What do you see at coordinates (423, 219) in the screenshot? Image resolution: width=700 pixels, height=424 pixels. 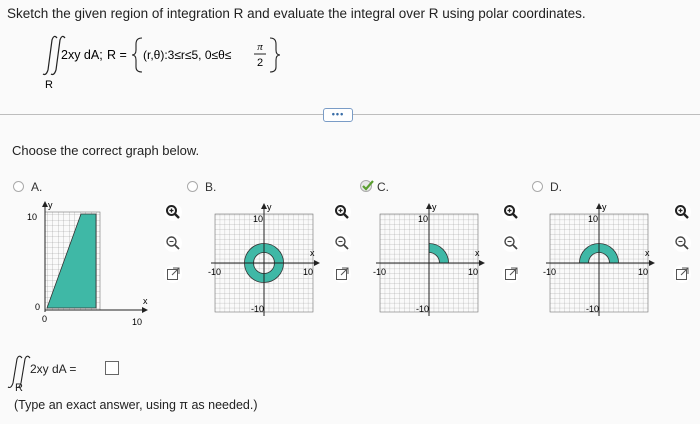 I see `option-c-top-tick: 10` at bounding box center [423, 219].